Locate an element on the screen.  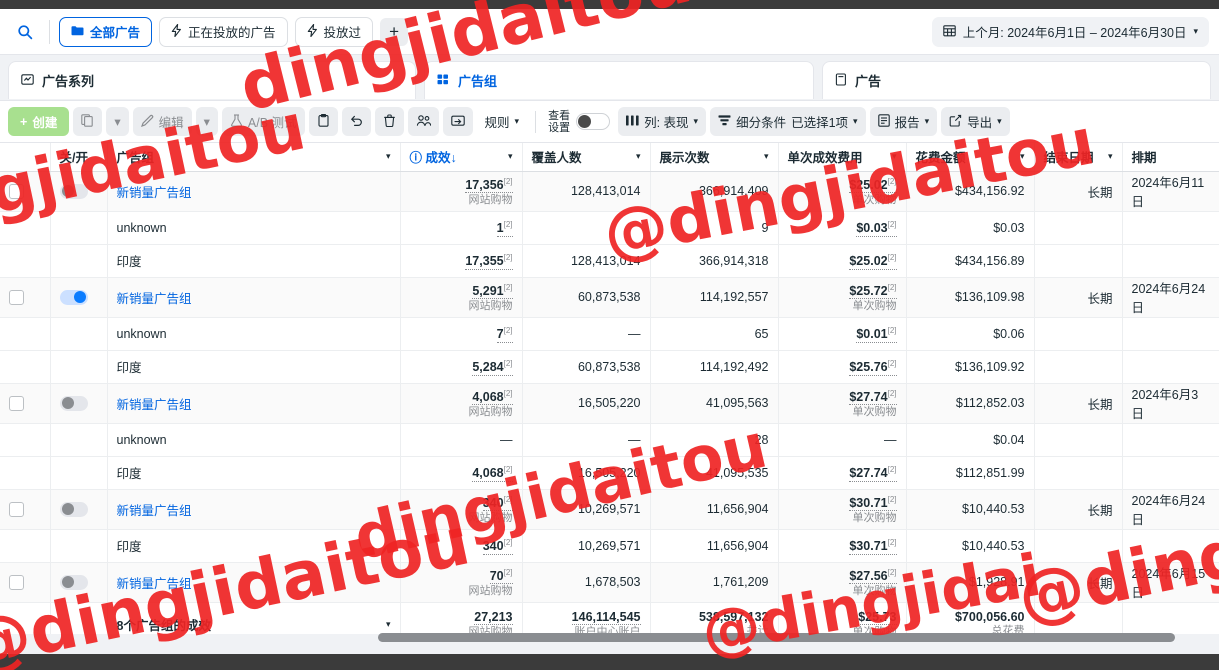
column-header-impressions: 展示次数 ▾ is located at coordinates (714, 157).